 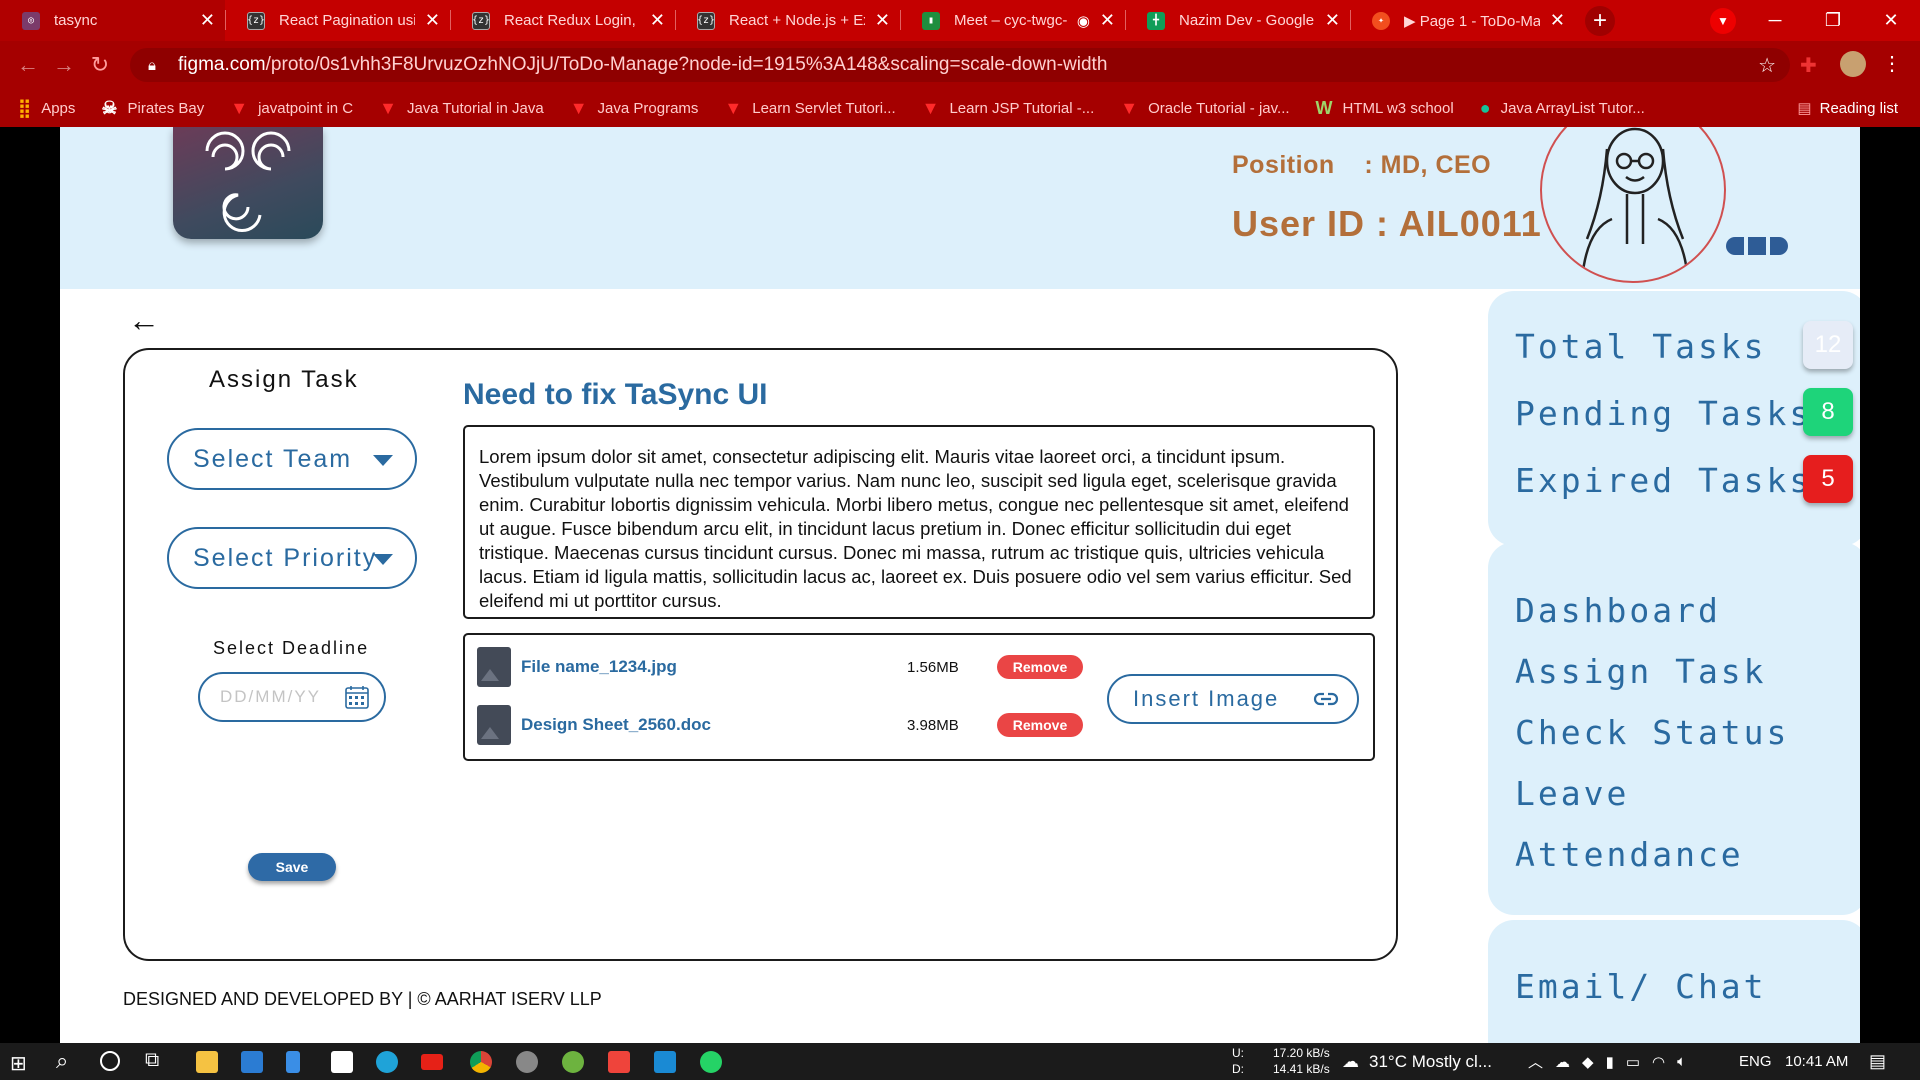 What do you see at coordinates (1663, 480) in the screenshot?
I see `stat-expired-label: Expired Tasks` at bounding box center [1663, 480].